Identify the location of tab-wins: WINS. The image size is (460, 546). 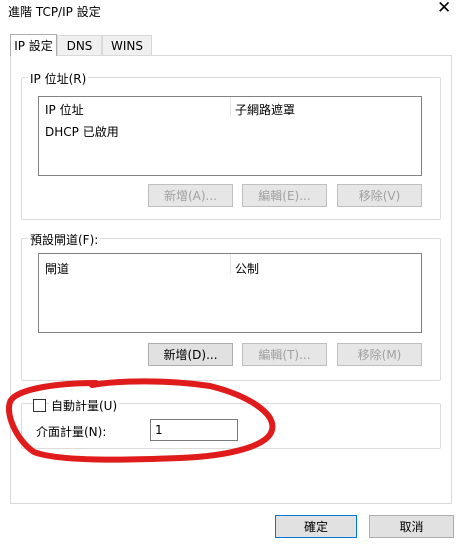
(127, 45).